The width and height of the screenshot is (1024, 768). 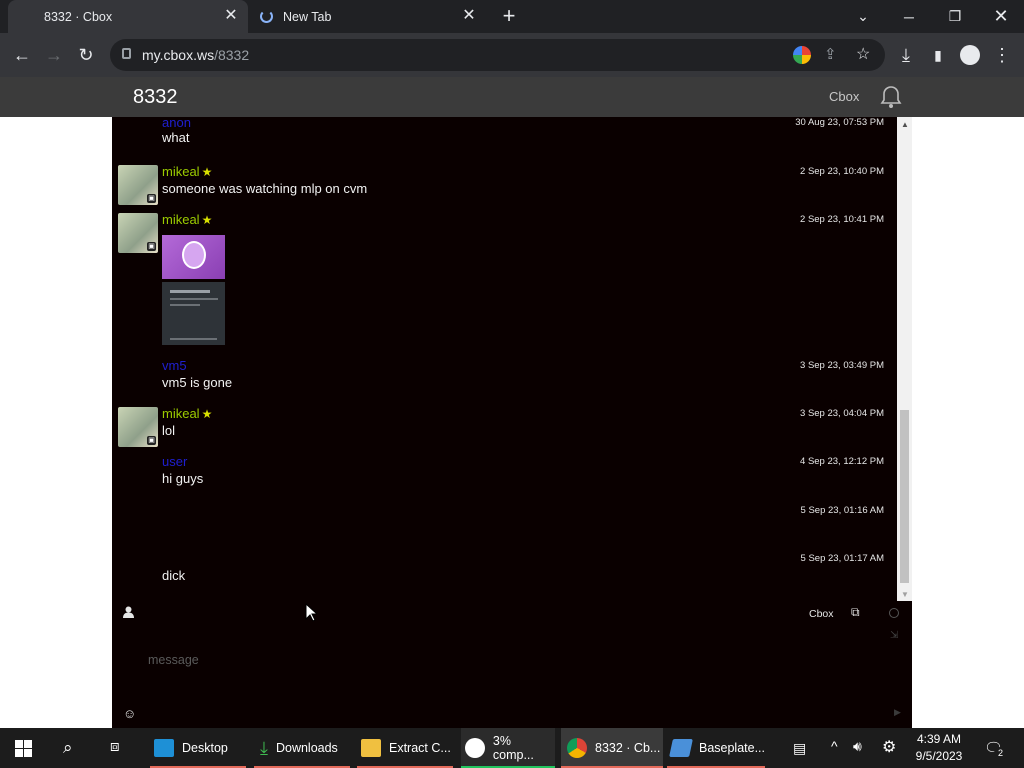 I want to click on tab-title: New Tab, so click(x=307, y=16).